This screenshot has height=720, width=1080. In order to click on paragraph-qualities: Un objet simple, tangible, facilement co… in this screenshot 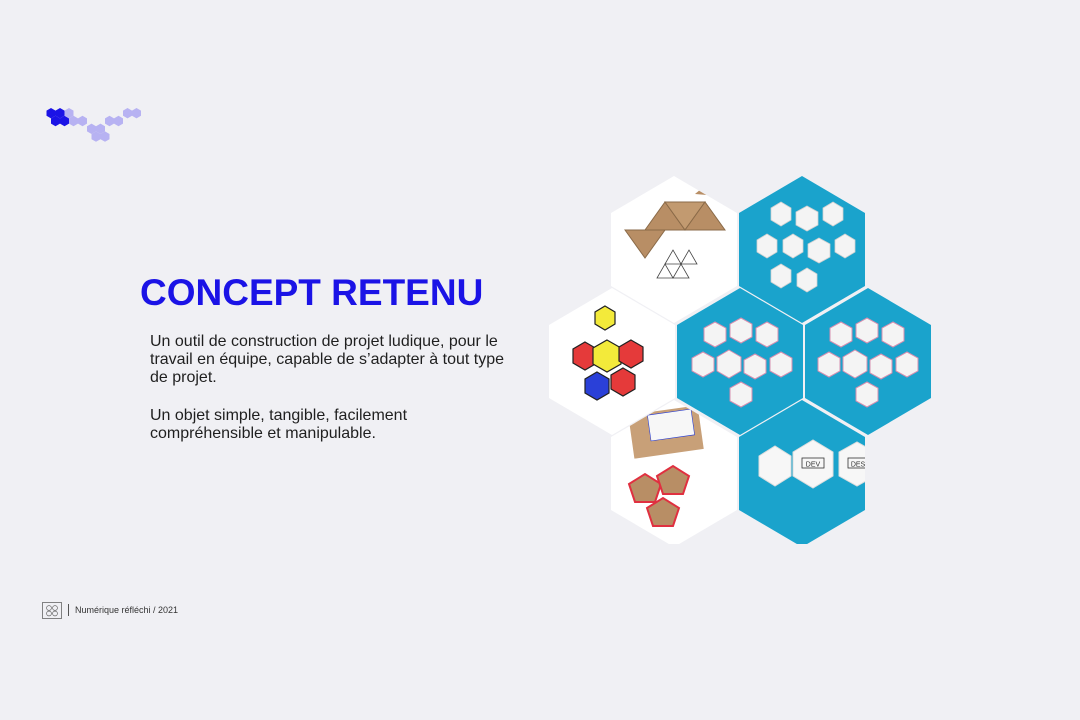, I will do `click(279, 424)`.